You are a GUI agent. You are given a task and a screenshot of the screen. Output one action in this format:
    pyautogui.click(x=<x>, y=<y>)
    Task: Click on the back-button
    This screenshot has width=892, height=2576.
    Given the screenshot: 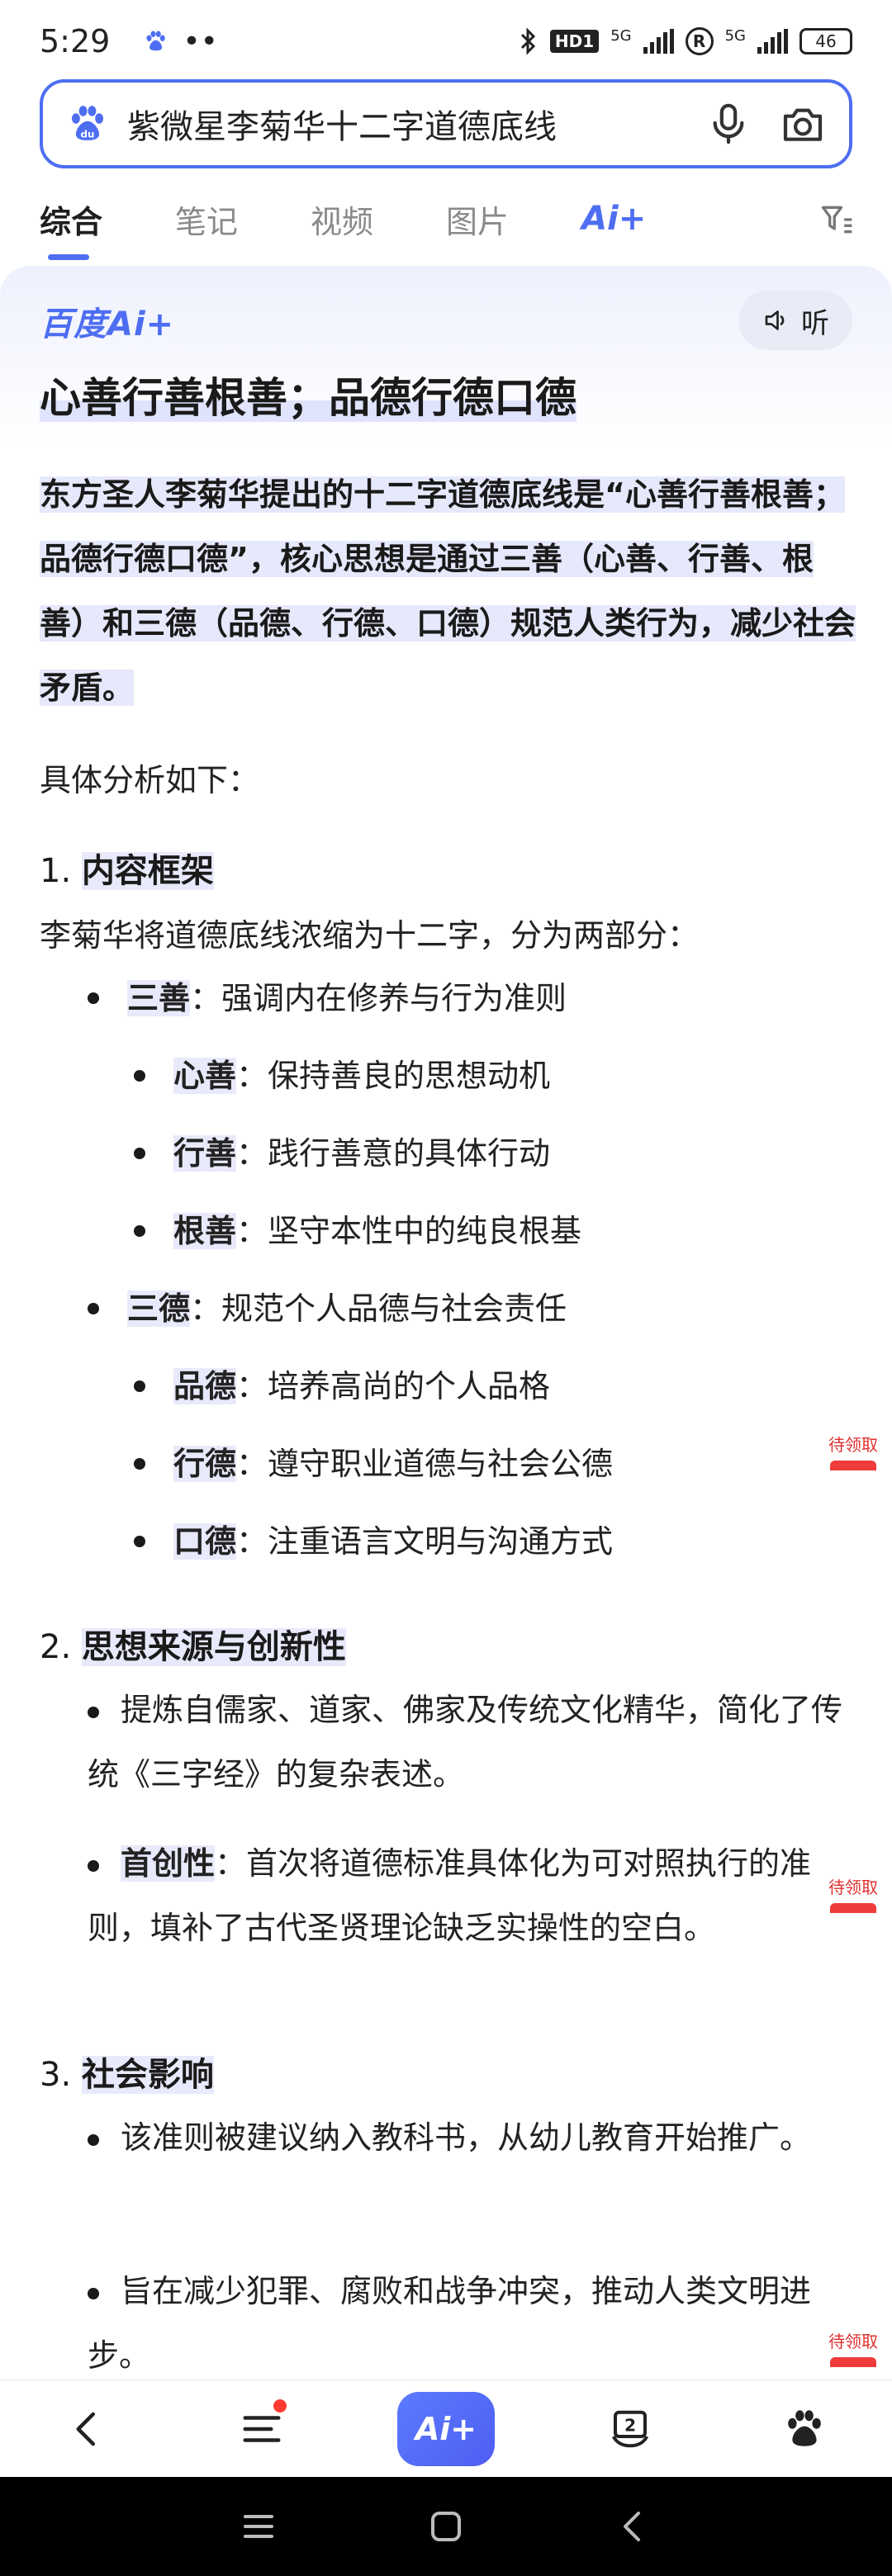 What is the action you would take?
    pyautogui.click(x=87, y=2429)
    